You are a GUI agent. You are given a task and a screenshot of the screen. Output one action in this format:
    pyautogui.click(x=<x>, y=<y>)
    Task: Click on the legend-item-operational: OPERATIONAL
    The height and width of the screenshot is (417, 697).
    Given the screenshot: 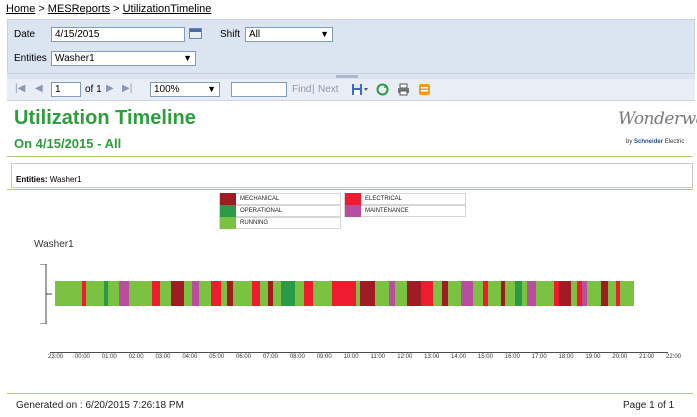 What is the action you would take?
    pyautogui.click(x=280, y=211)
    